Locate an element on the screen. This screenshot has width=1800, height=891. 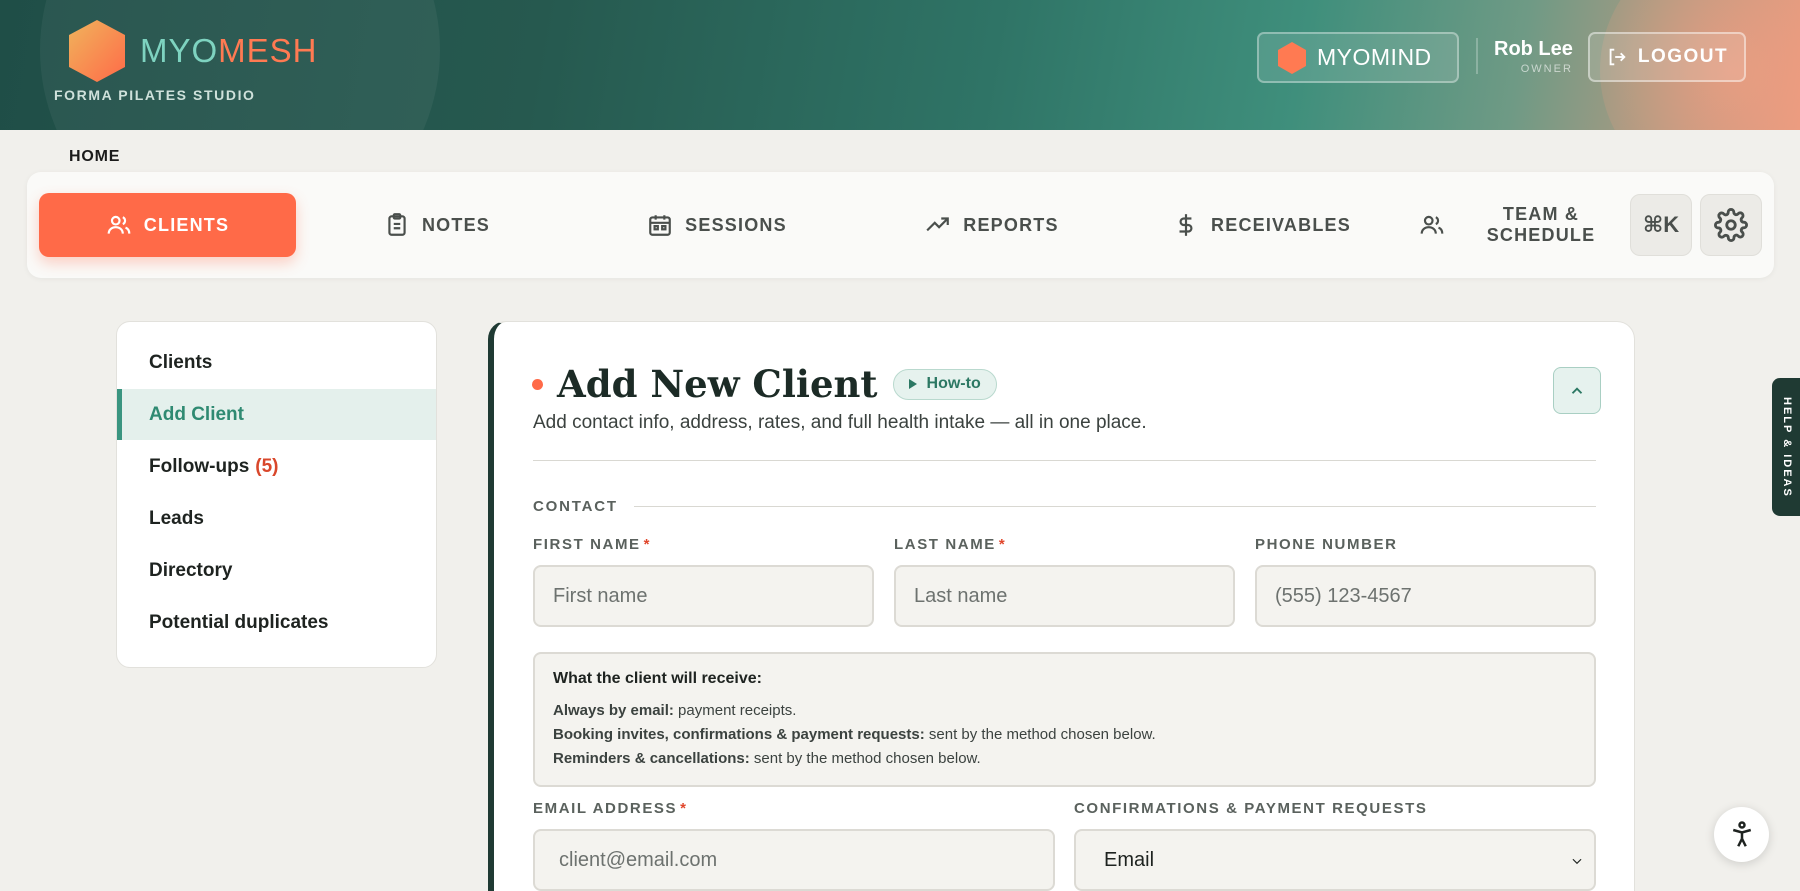
command-palette-button: ⌘K is located at coordinates (1661, 225).